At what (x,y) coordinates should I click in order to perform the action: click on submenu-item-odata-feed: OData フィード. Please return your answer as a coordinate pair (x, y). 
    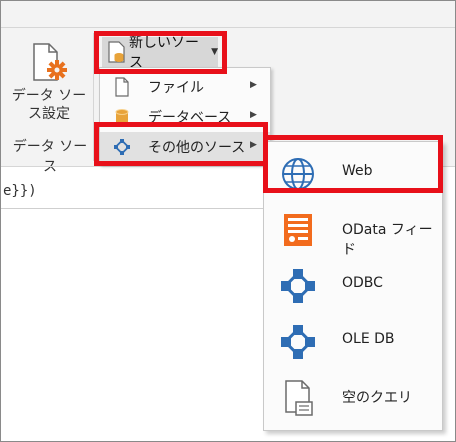
    Looking at the image, I should click on (353, 230).